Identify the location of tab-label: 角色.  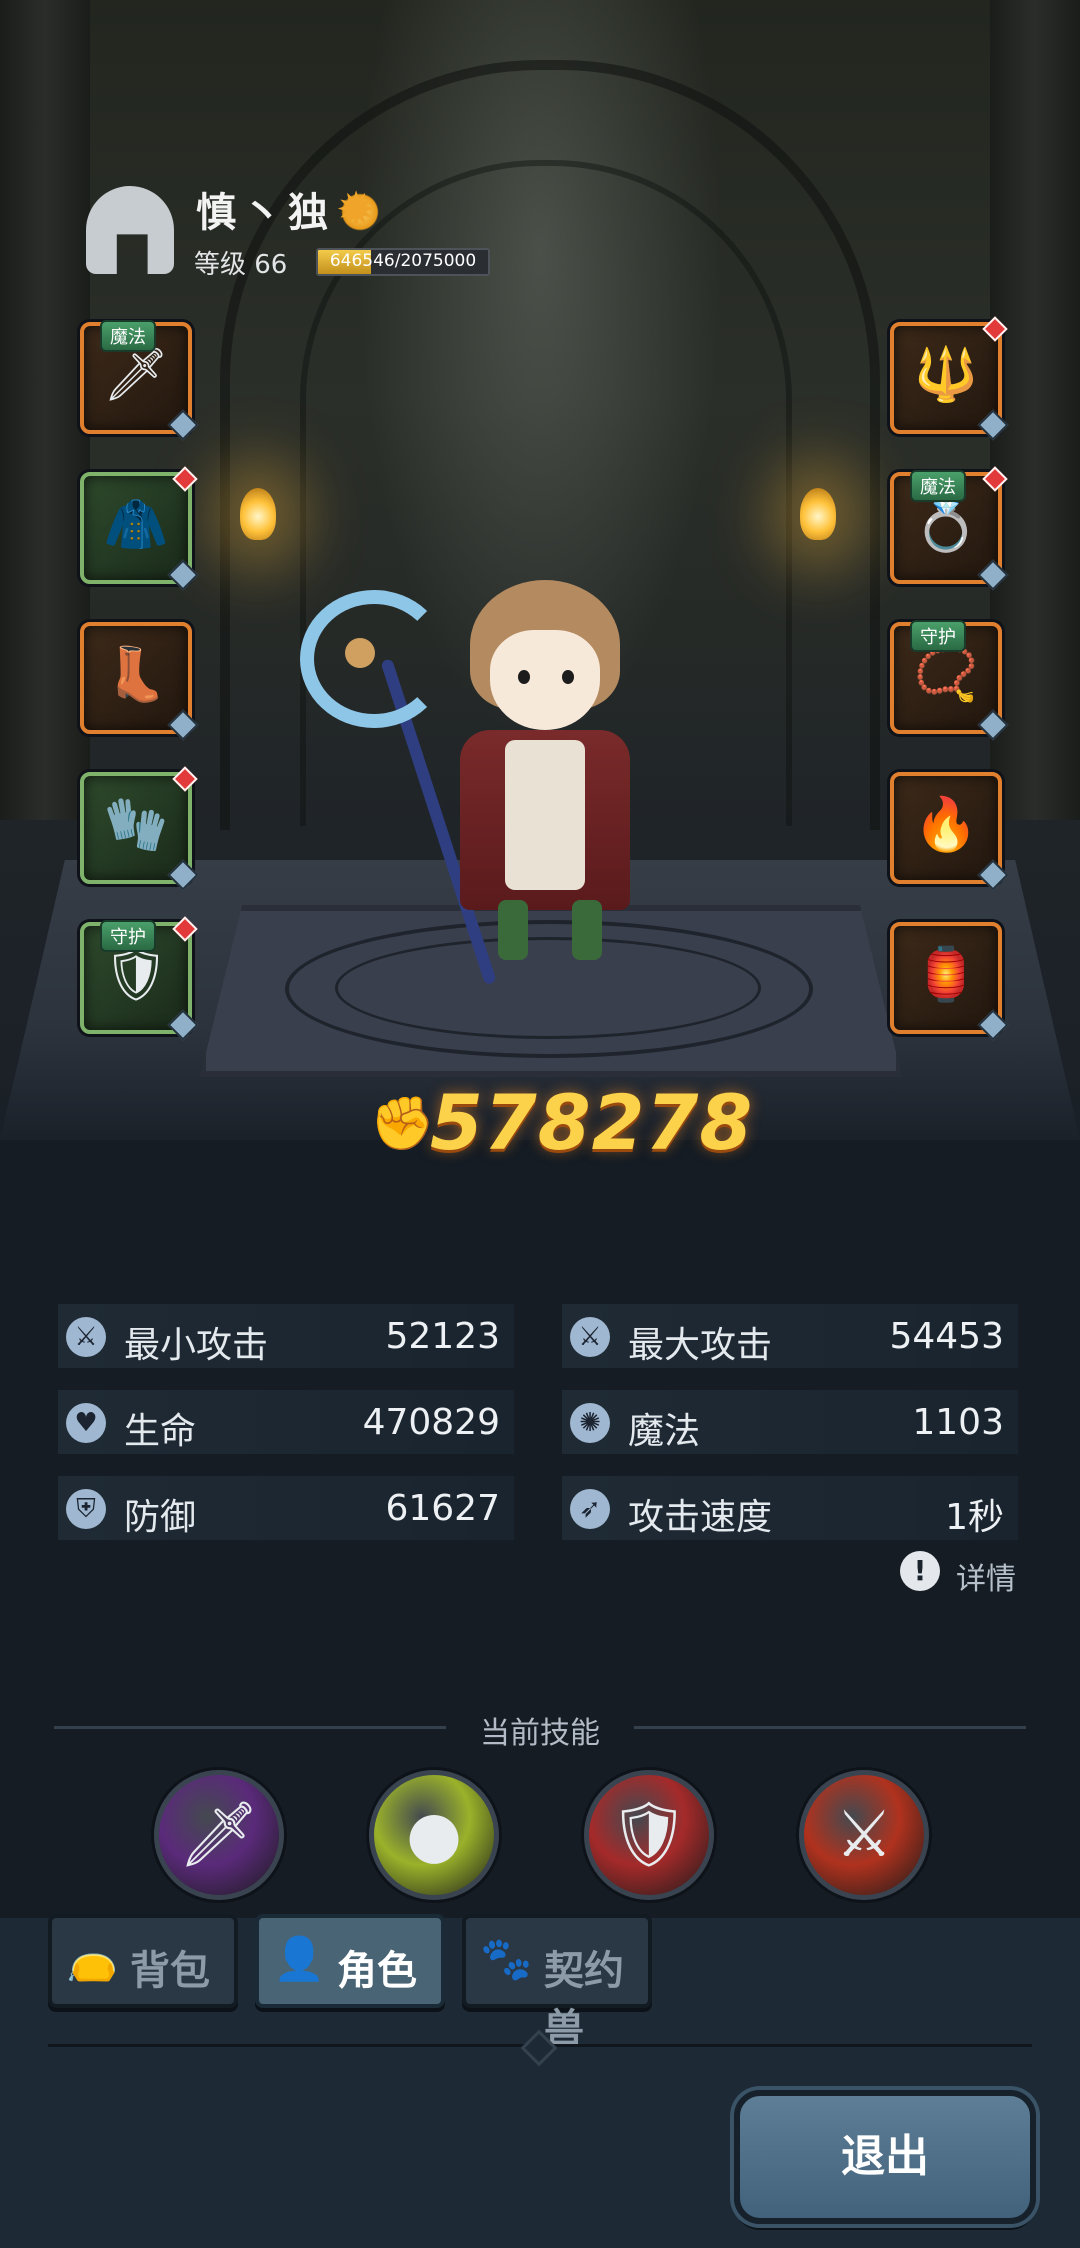
(377, 1971).